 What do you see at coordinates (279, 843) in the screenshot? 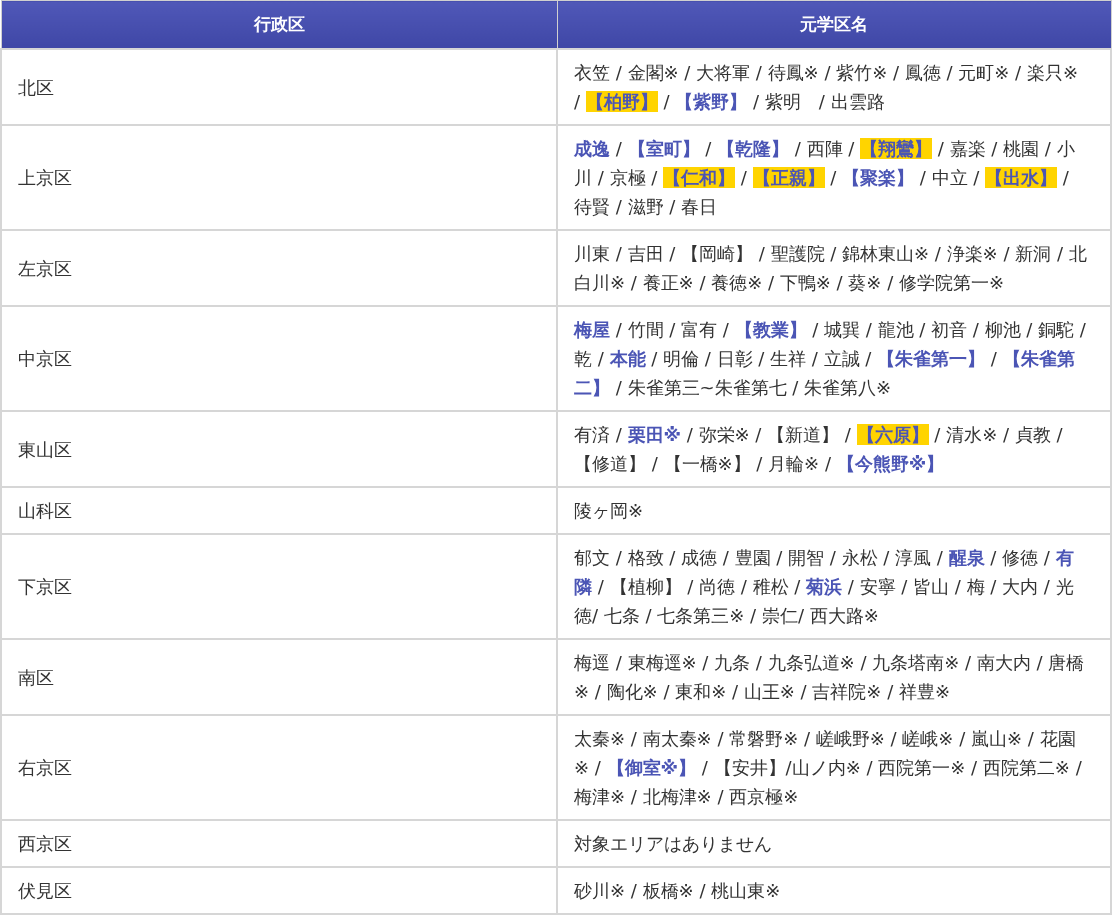
I see `ward-cell: 西京区` at bounding box center [279, 843].